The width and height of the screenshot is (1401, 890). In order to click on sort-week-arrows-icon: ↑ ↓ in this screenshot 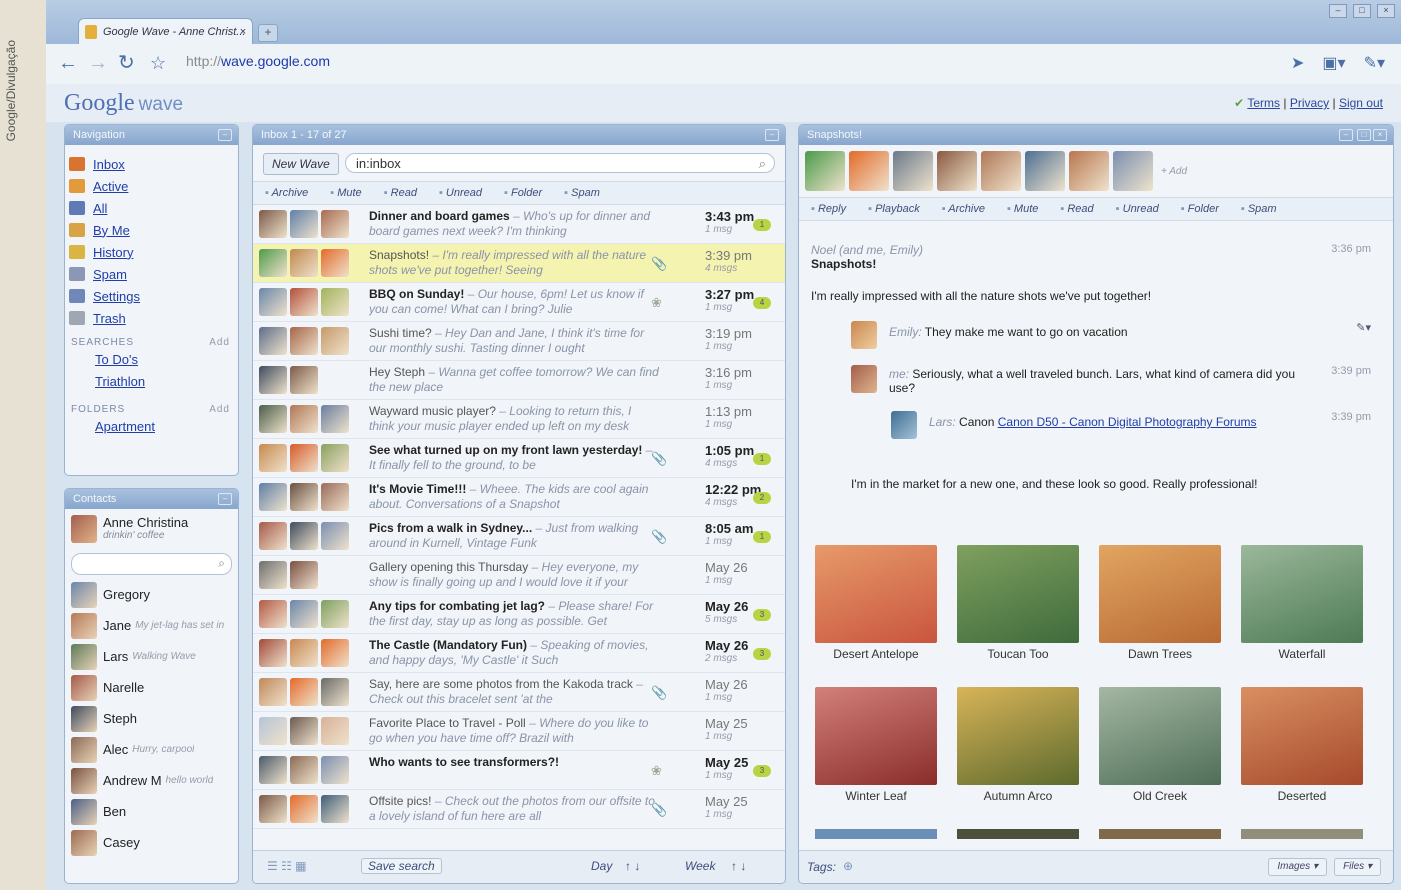, I will do `click(738, 866)`.